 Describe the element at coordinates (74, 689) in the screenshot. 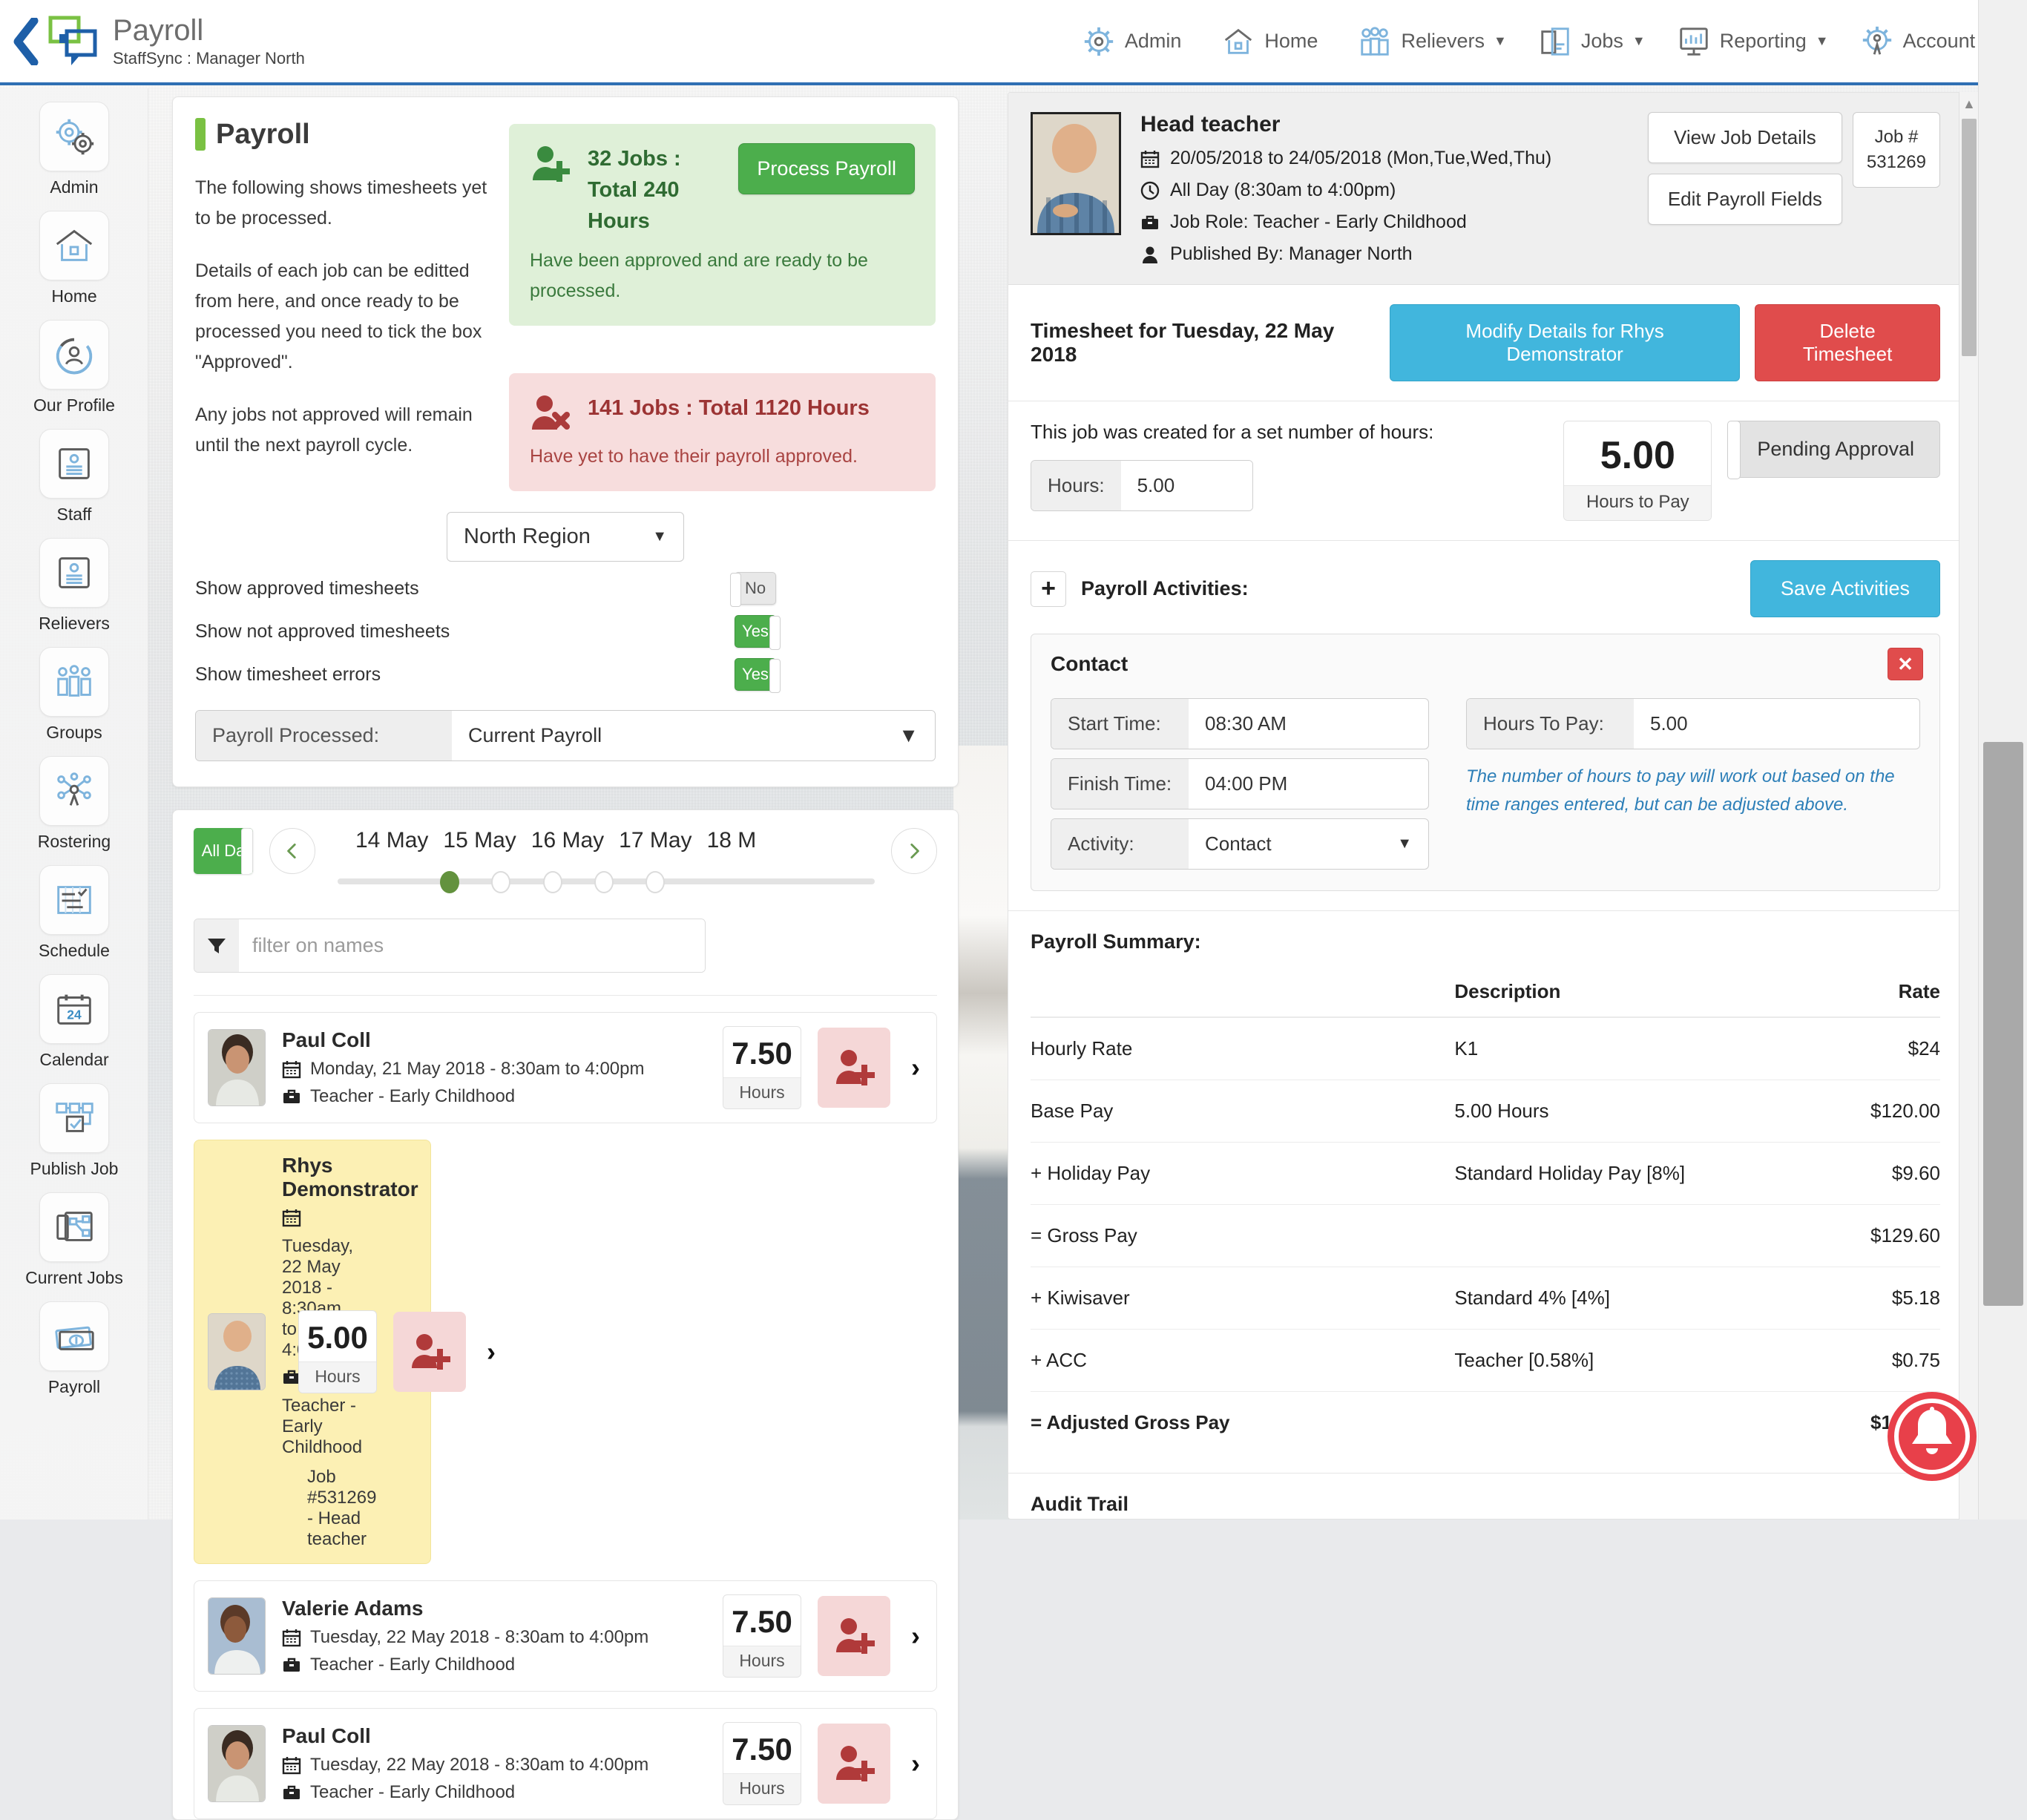

I see `sidebar-item-groups: Groups` at that location.